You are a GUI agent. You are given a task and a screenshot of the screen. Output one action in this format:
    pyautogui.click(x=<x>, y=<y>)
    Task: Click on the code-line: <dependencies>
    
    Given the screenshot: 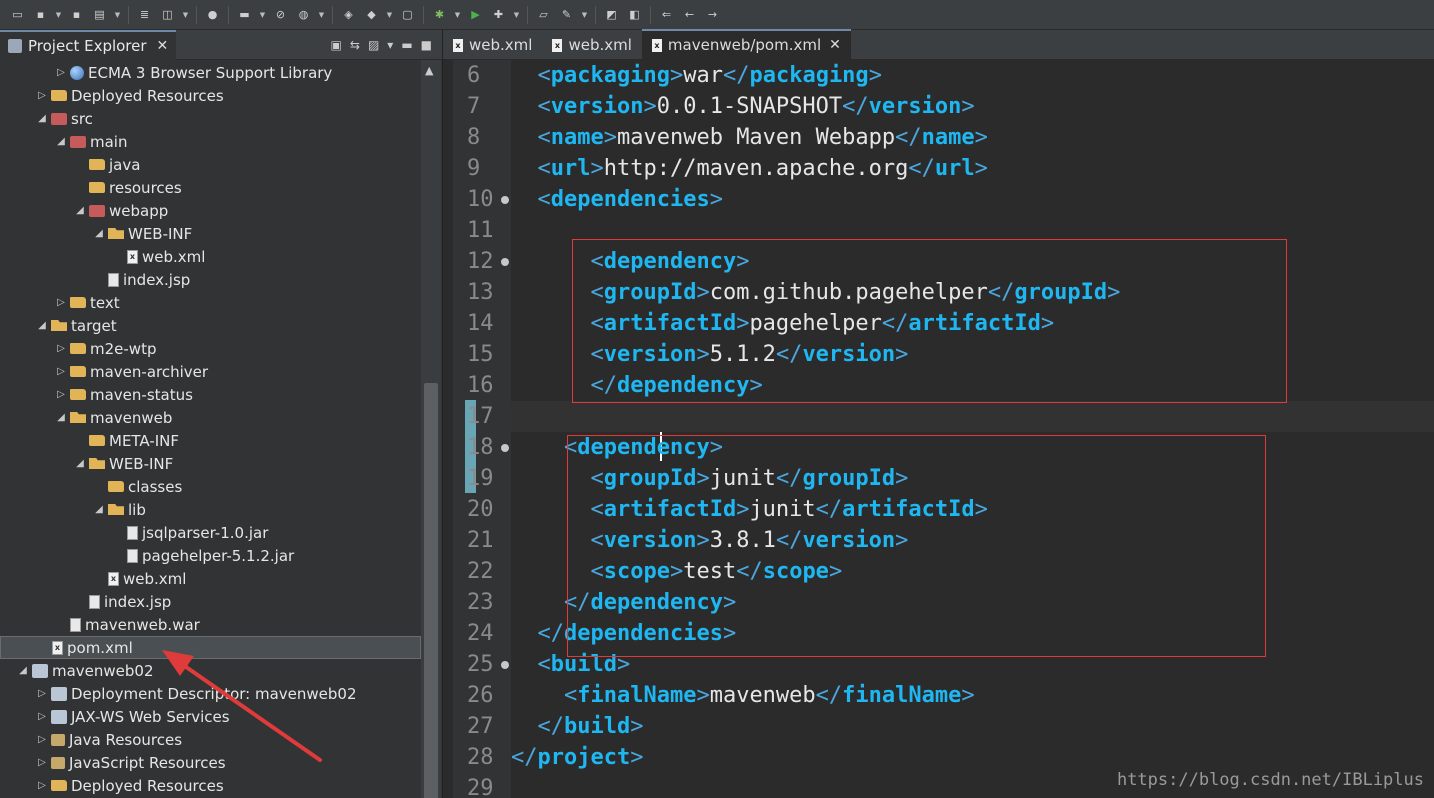 What is the action you would take?
    pyautogui.click(x=972, y=199)
    